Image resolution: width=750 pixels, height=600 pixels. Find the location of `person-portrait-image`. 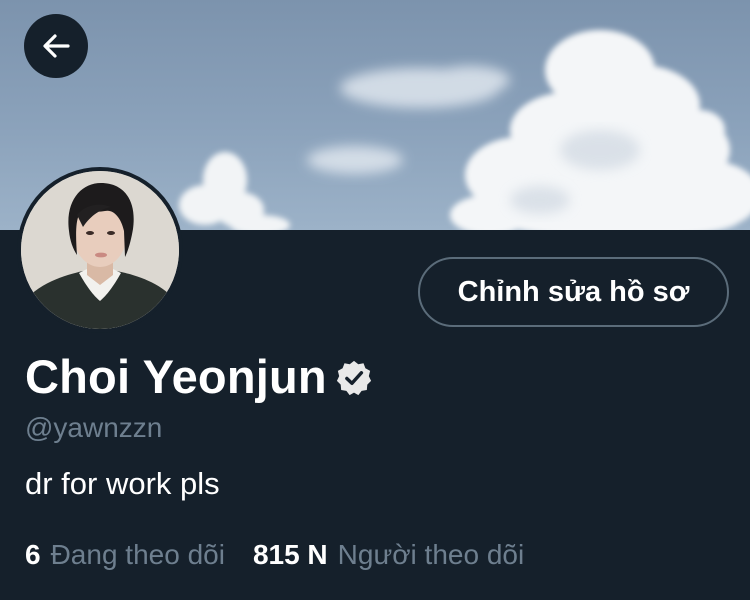

person-portrait-image is located at coordinates (100, 250).